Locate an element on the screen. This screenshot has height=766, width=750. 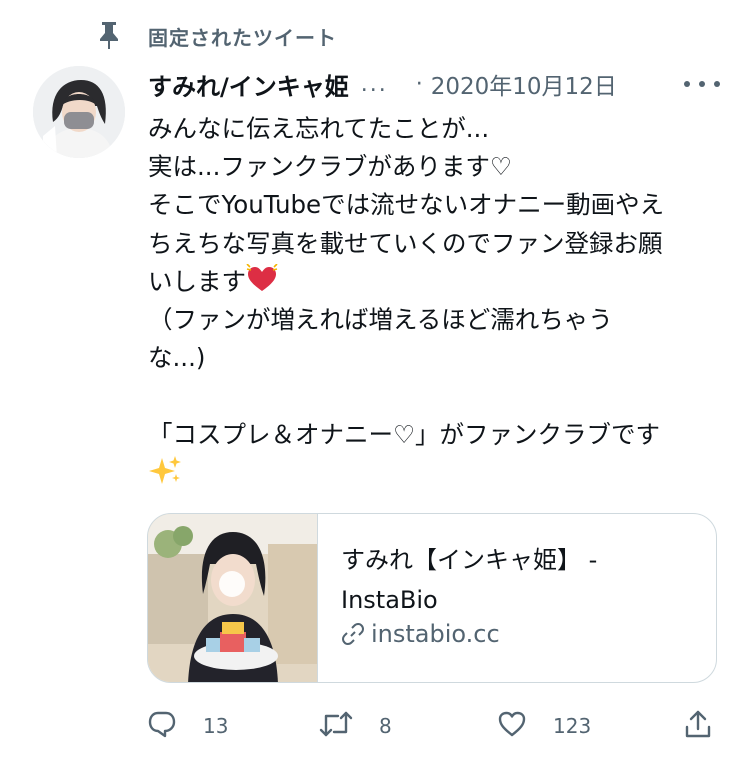
tweet-actions: 13 8 123 is located at coordinates (432, 726).